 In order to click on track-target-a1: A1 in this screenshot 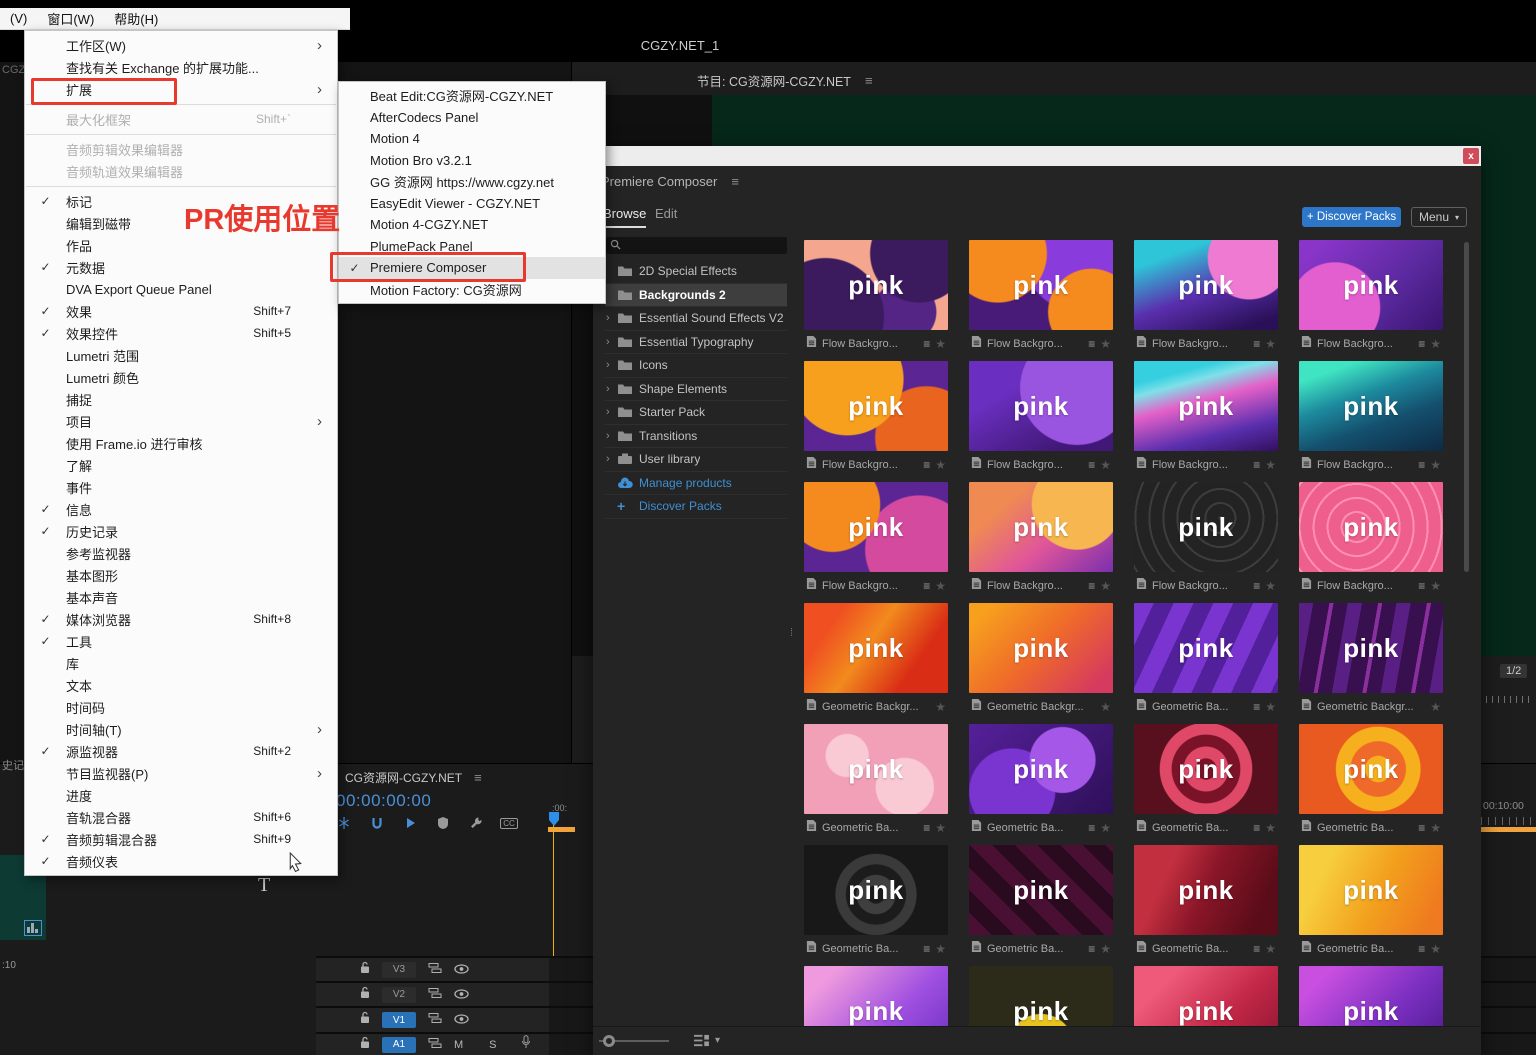, I will do `click(399, 1044)`.